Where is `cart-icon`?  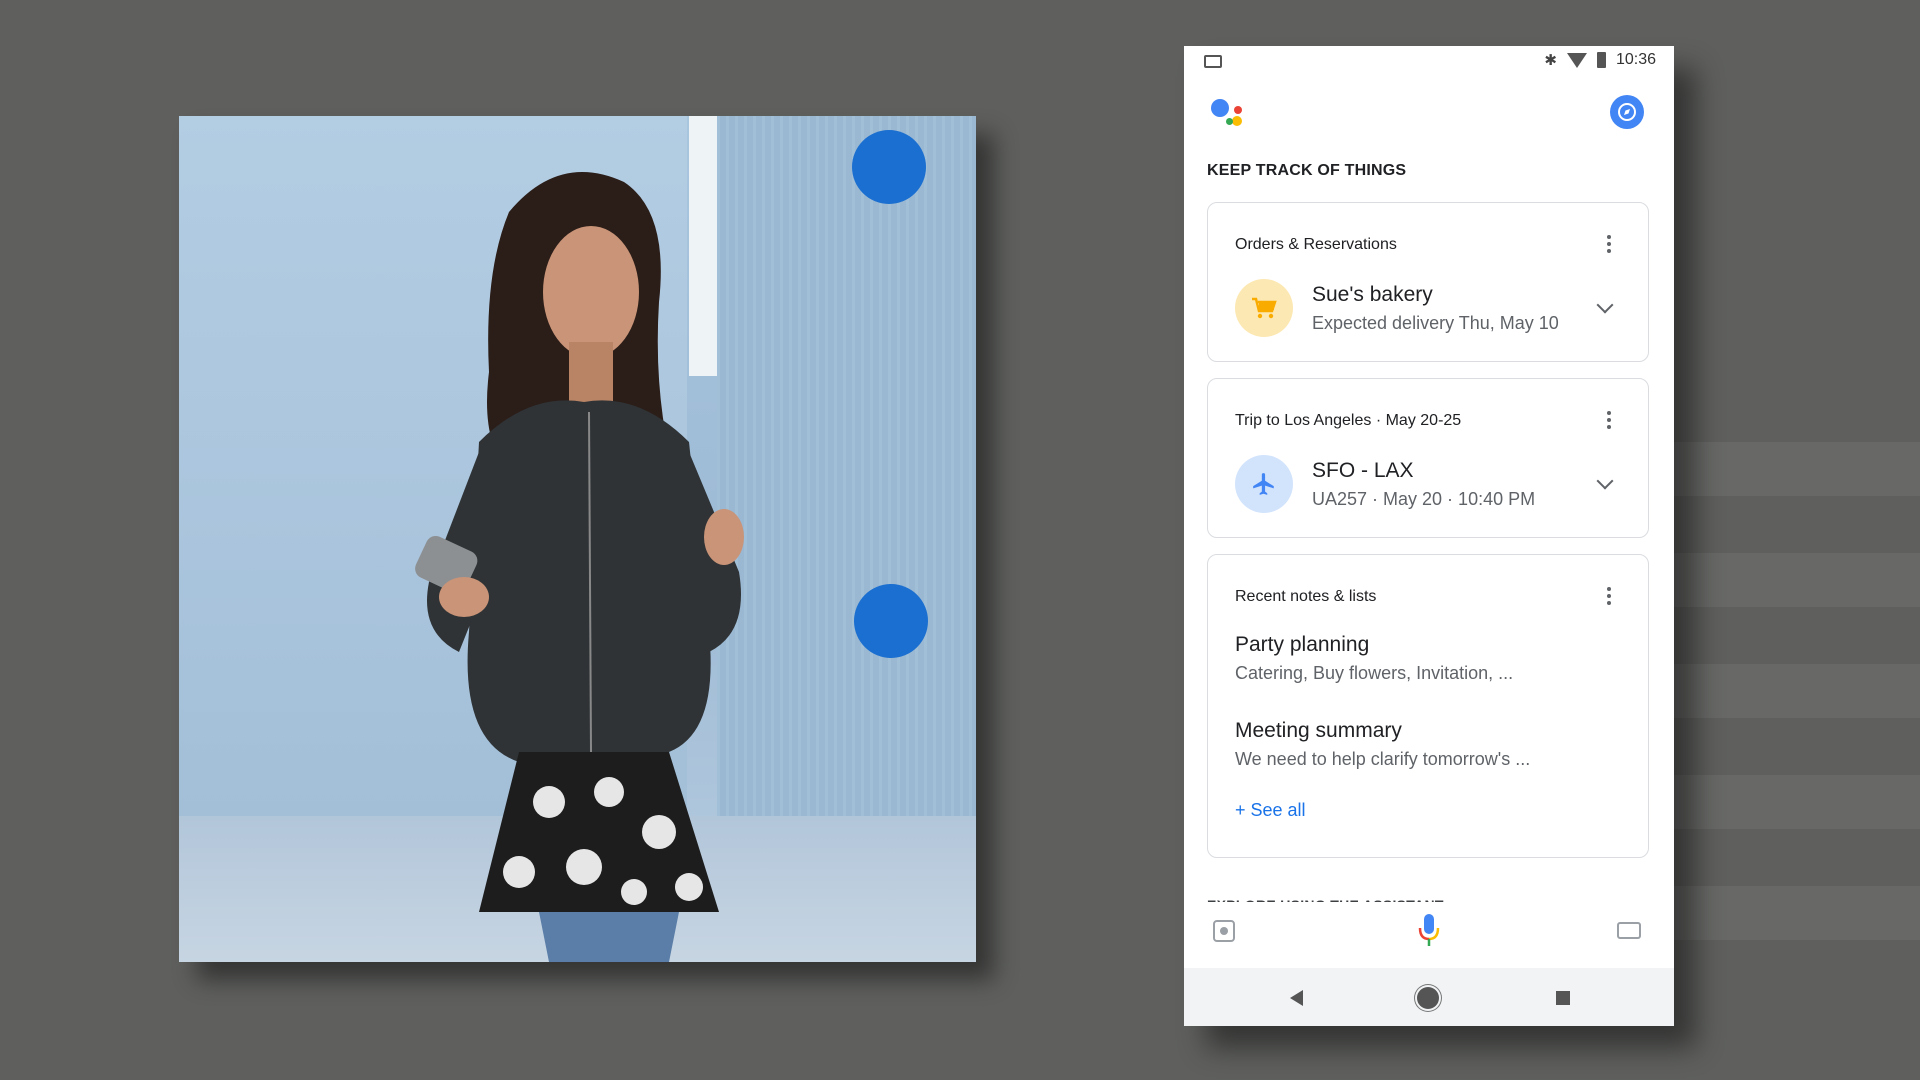 cart-icon is located at coordinates (1264, 308).